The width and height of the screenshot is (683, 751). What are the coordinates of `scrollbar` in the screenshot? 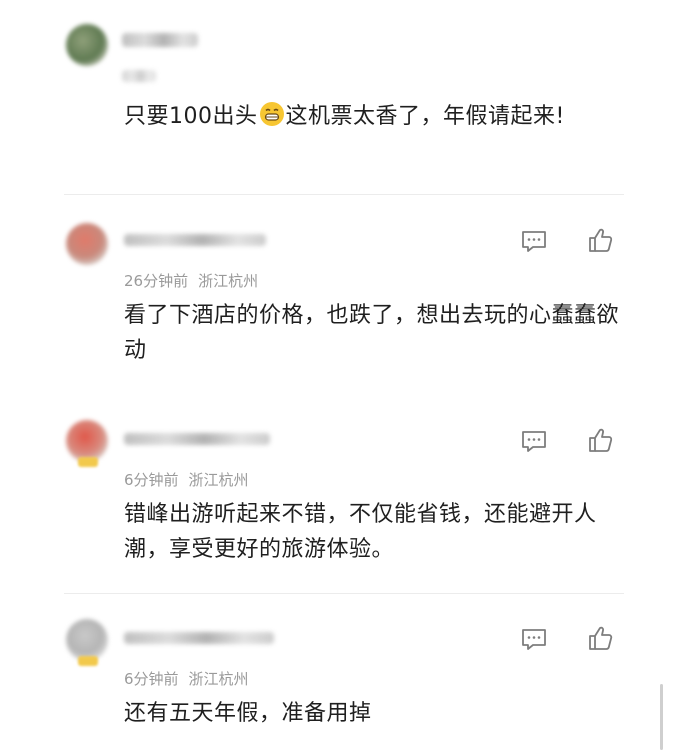 It's located at (661, 717).